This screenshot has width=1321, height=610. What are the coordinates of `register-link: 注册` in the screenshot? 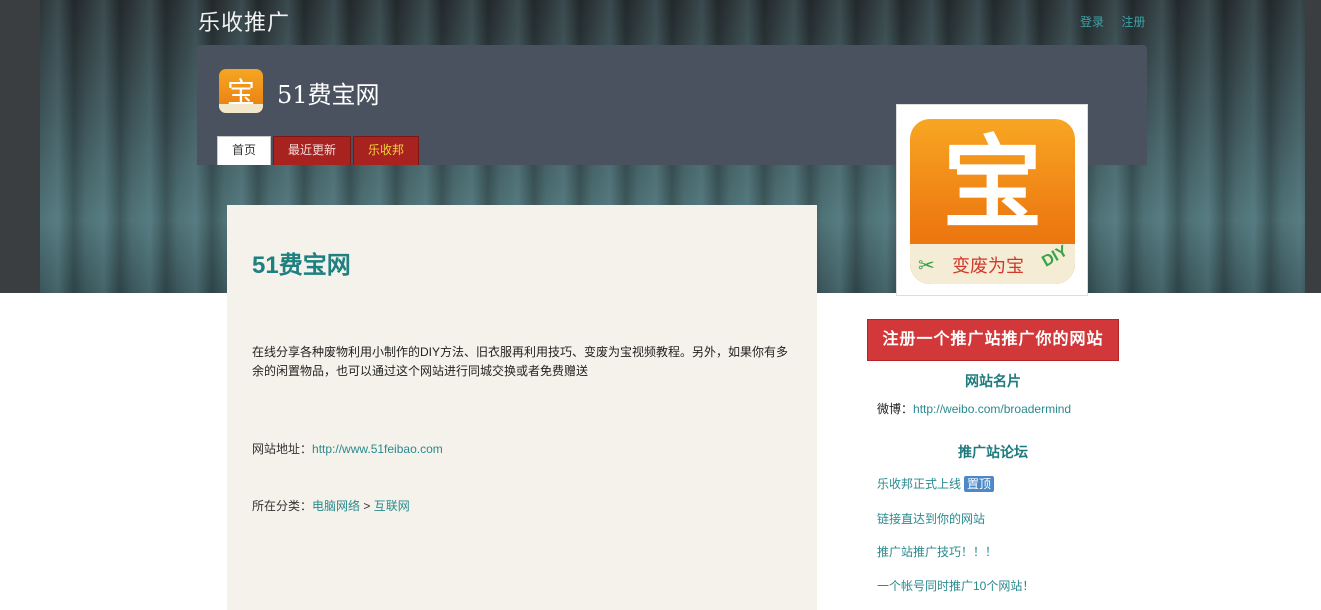 It's located at (1133, 22).